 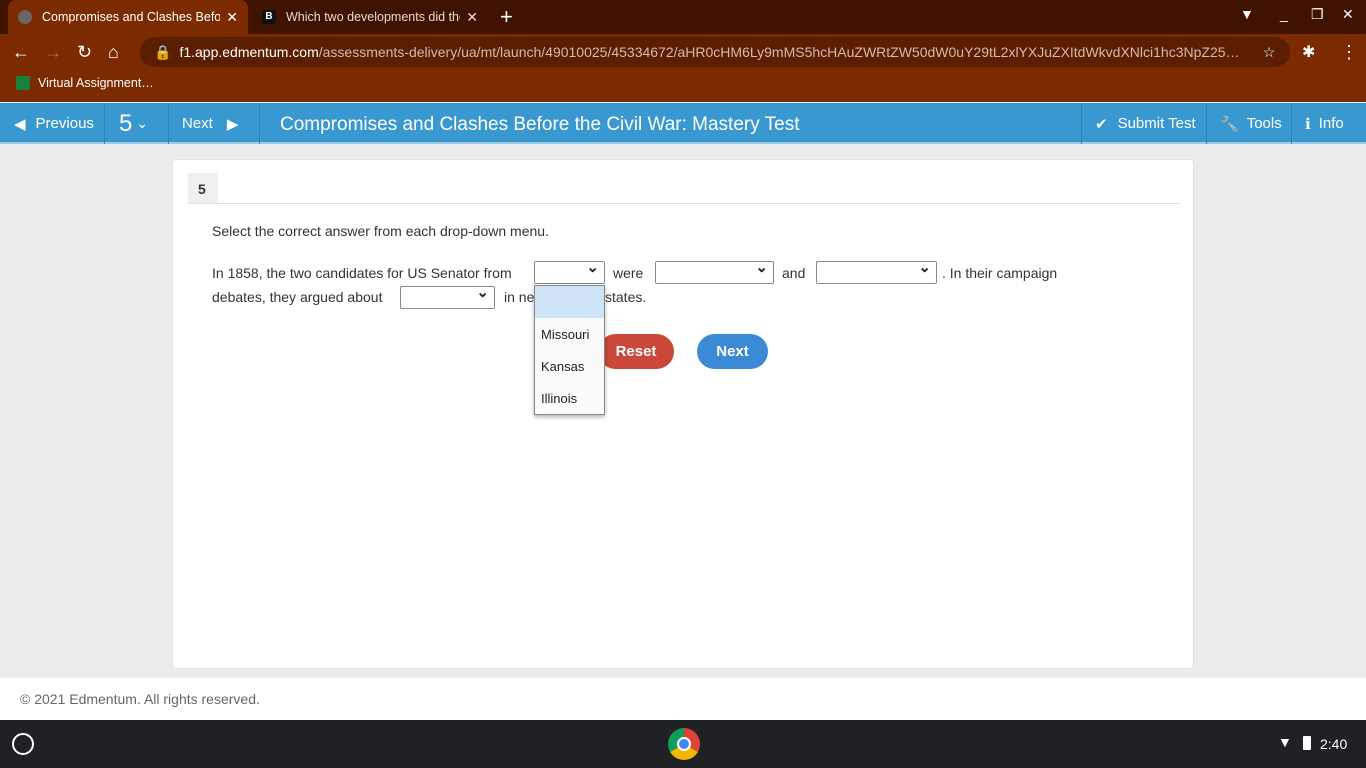 I want to click on extensions-icon: ✱, so click(x=1308, y=52).